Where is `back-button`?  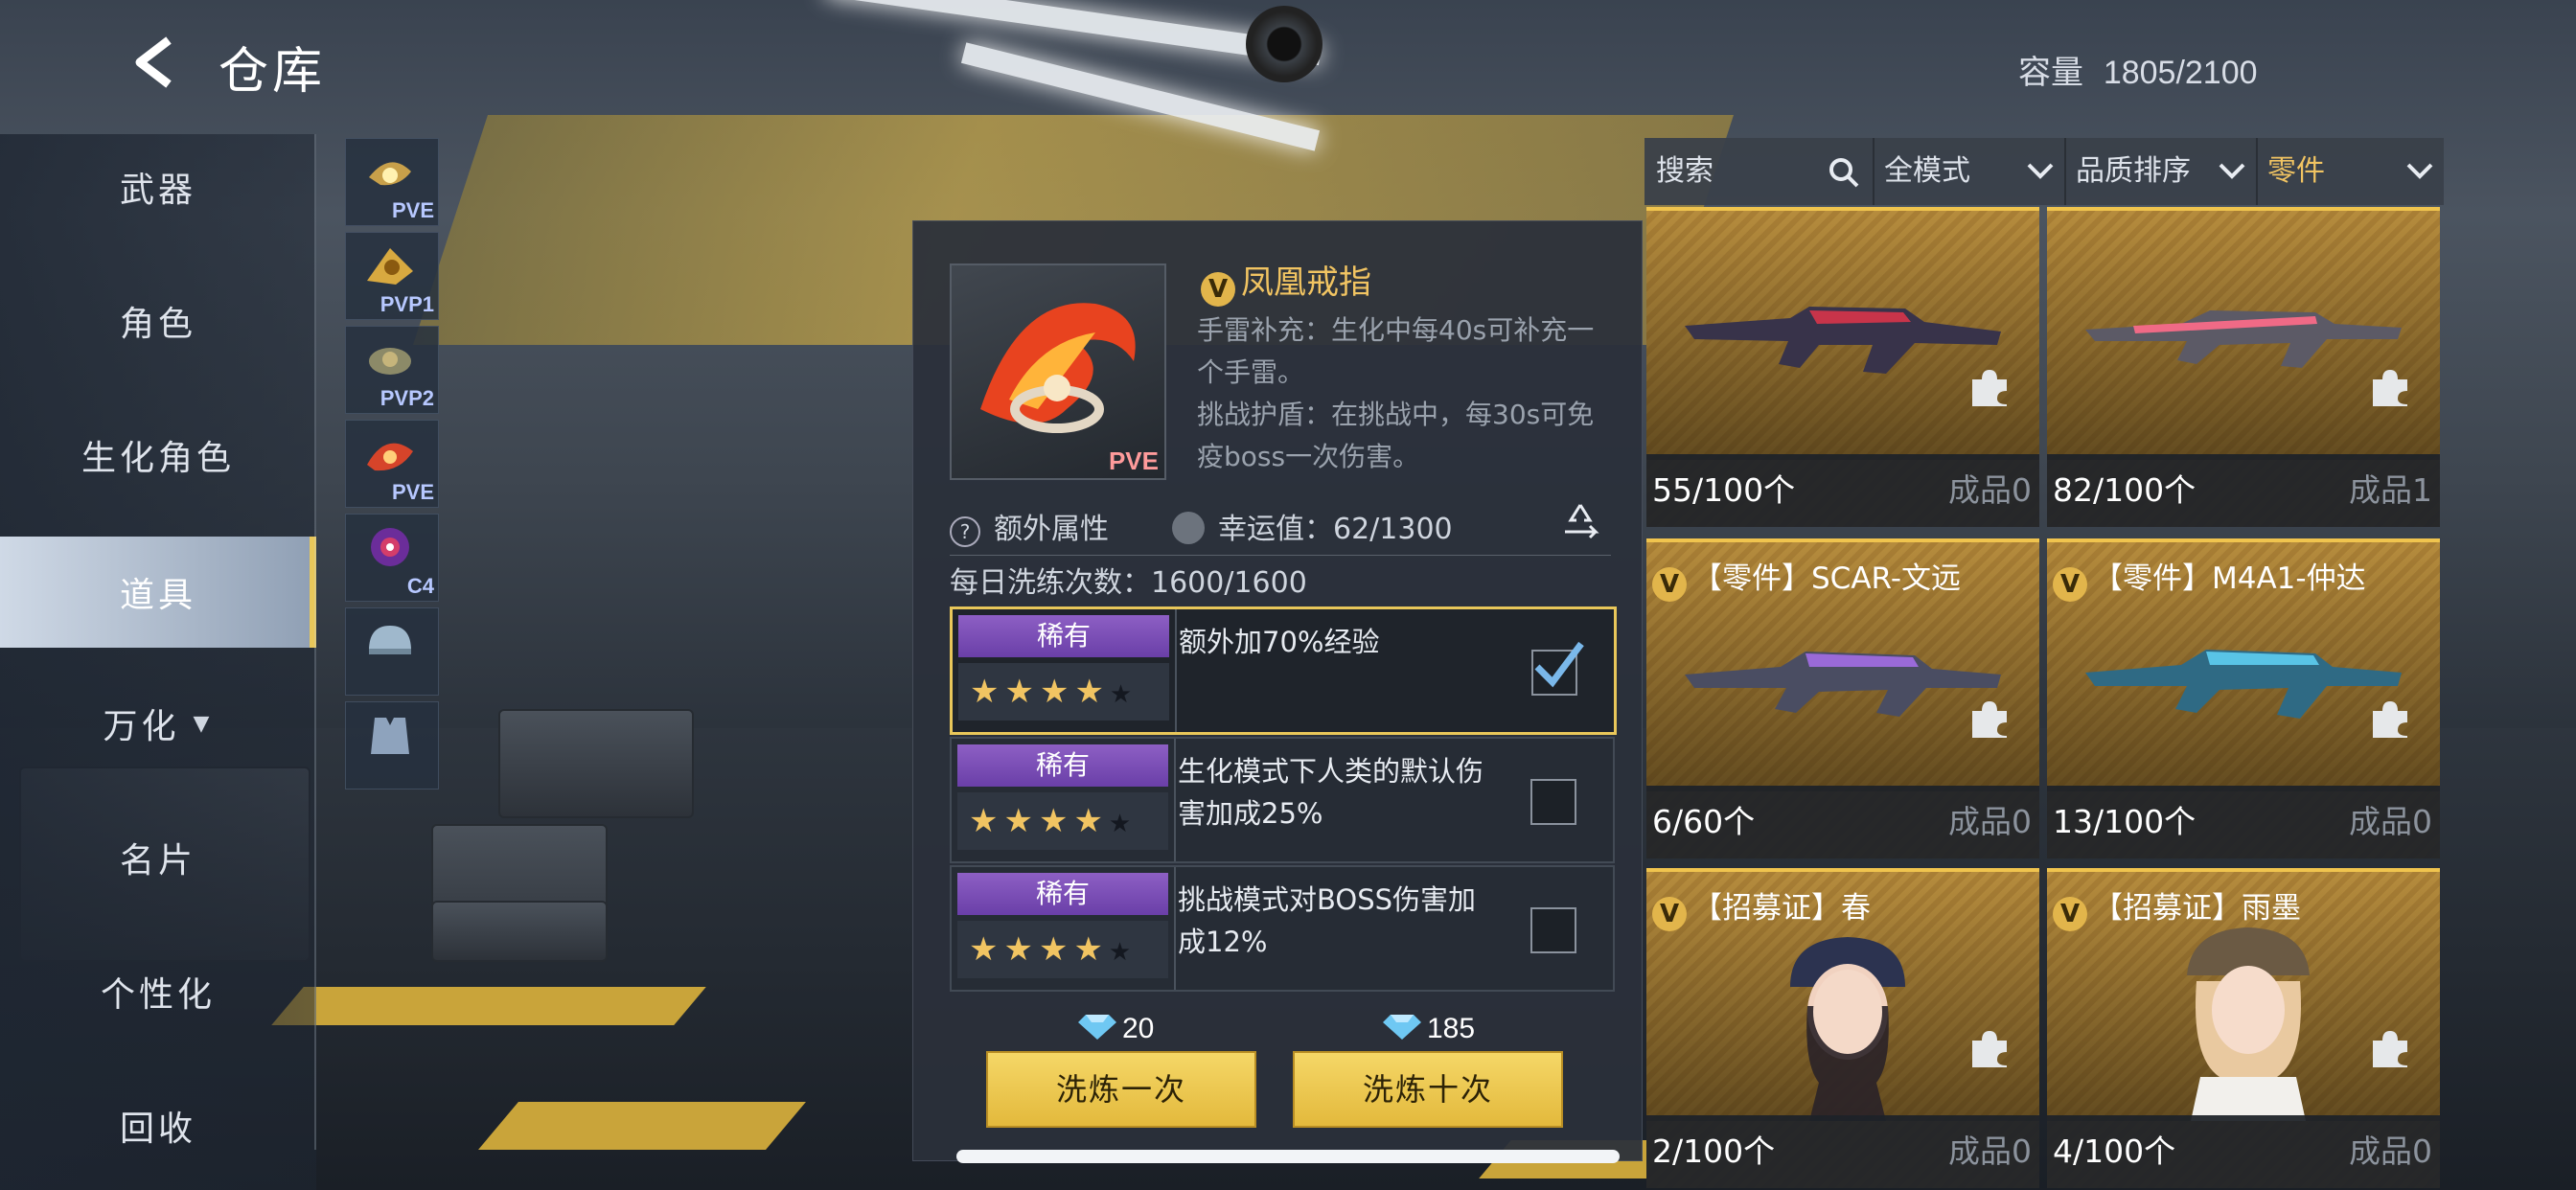
back-button is located at coordinates (156, 62).